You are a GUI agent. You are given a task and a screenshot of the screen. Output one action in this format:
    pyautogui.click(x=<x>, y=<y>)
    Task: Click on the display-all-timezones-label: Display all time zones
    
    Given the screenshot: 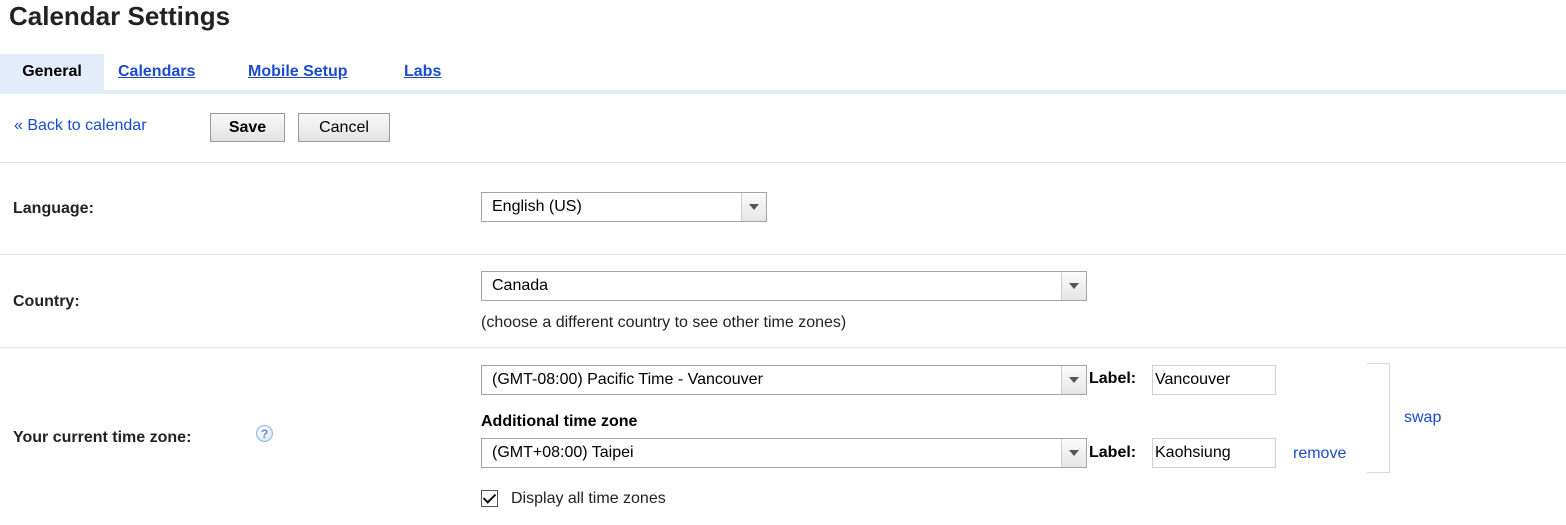 What is the action you would take?
    pyautogui.click(x=588, y=498)
    